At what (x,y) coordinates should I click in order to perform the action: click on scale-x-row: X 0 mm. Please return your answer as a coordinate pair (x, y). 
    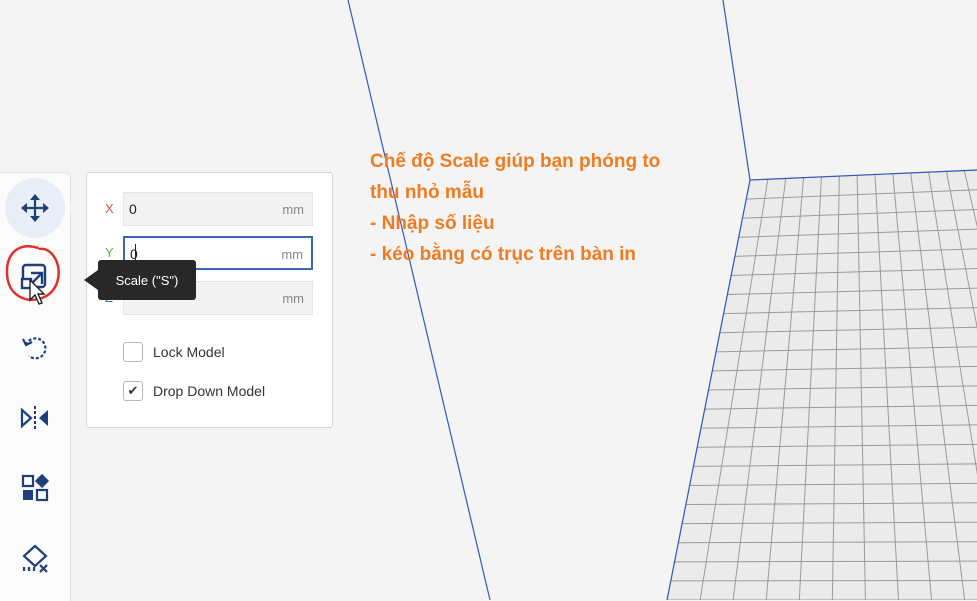
    Looking at the image, I should click on (209, 209).